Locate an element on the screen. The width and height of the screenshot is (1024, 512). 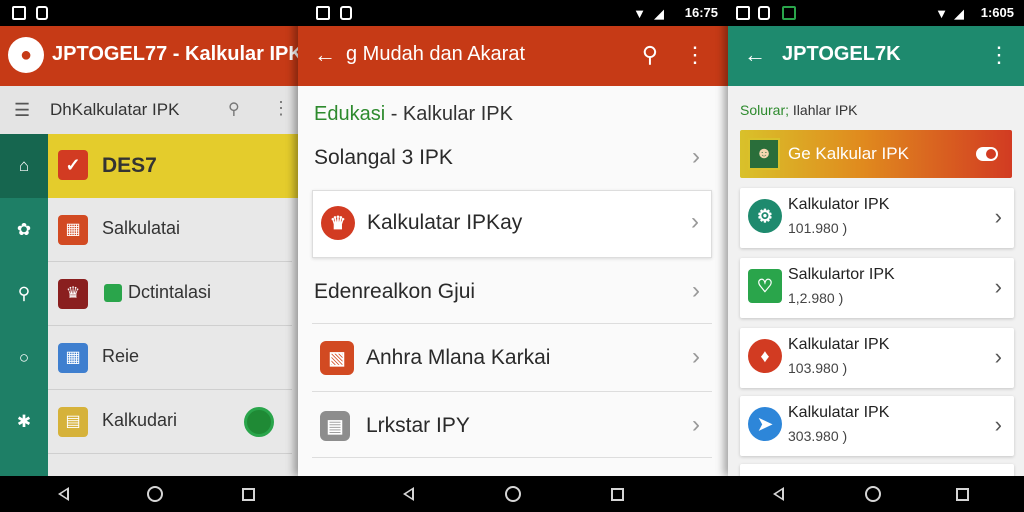
banner-label: Ge Kalkular IPK is located at coordinates (848, 153).